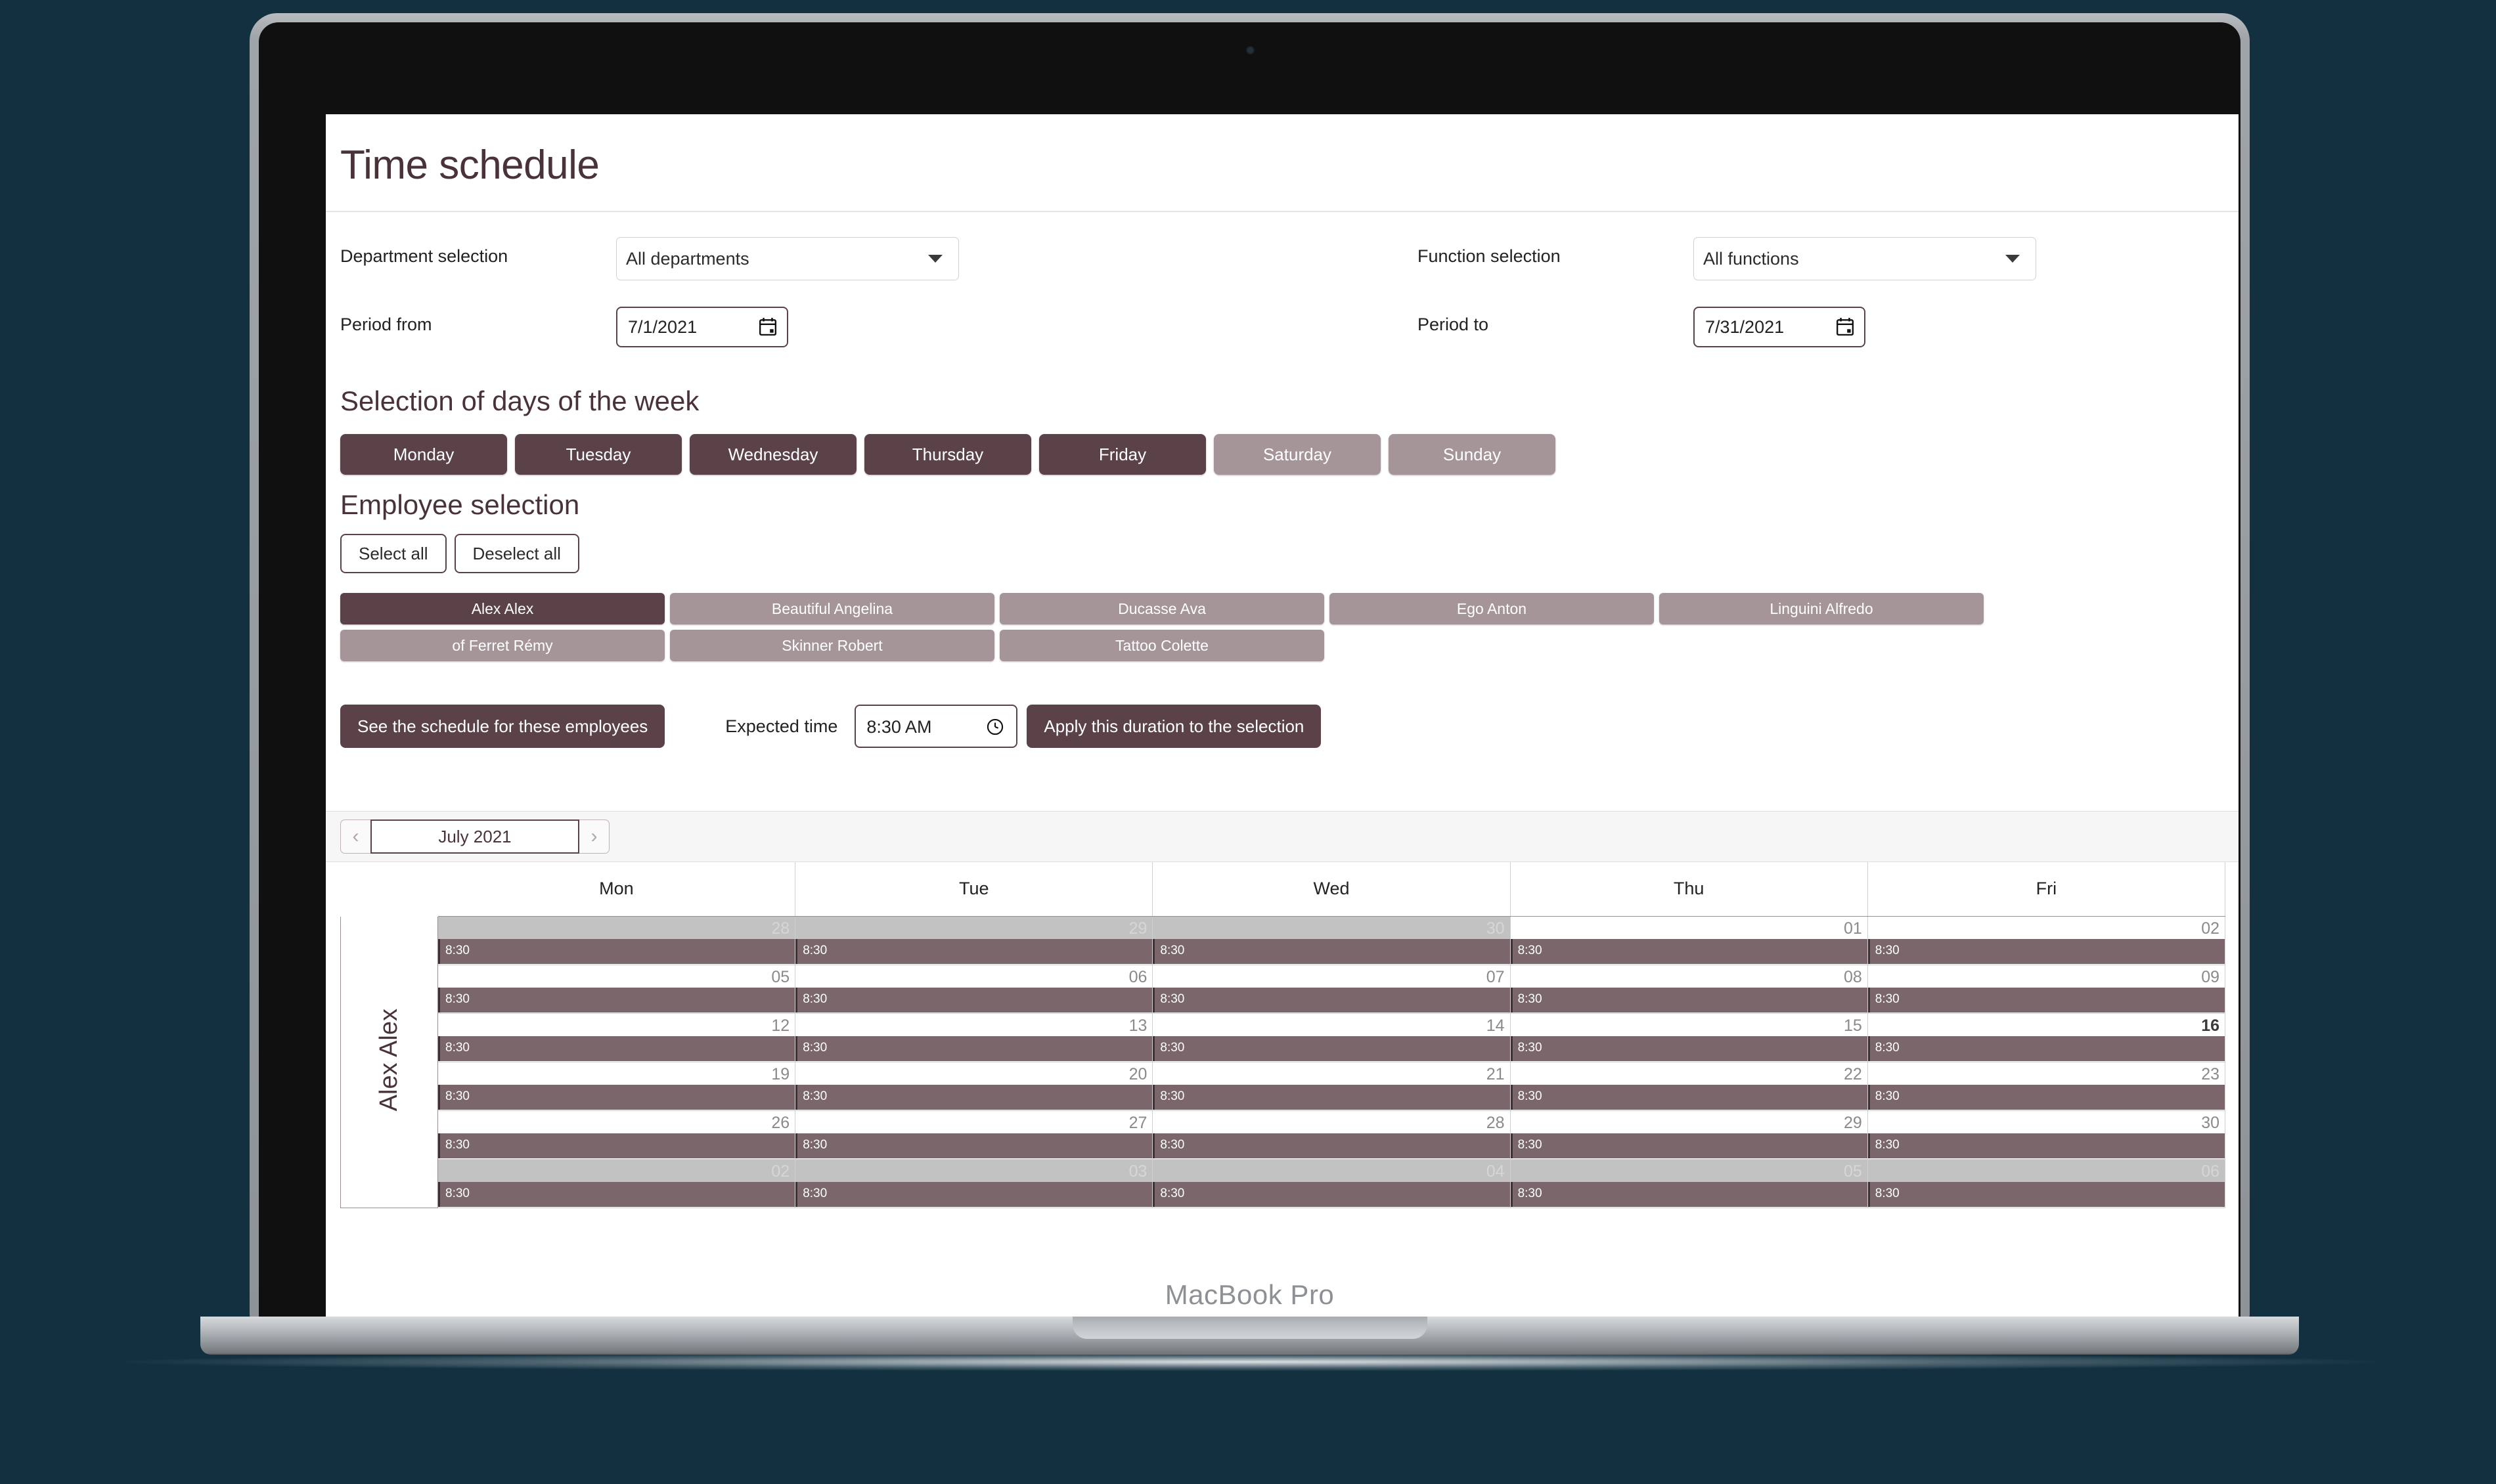 Image resolution: width=2496 pixels, height=1484 pixels. Describe the element at coordinates (1297, 454) in the screenshot. I see `day-button-saturday: Saturday` at that location.